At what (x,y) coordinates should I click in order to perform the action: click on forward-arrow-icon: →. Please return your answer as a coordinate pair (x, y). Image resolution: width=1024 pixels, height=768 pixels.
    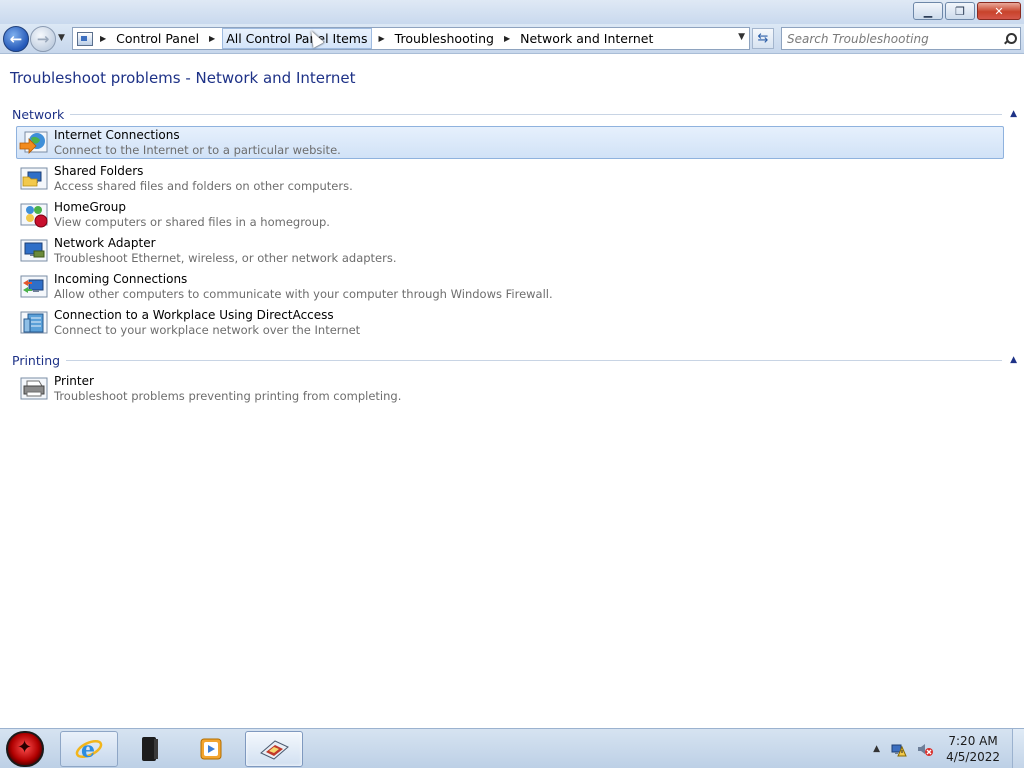
    Looking at the image, I should click on (43, 39).